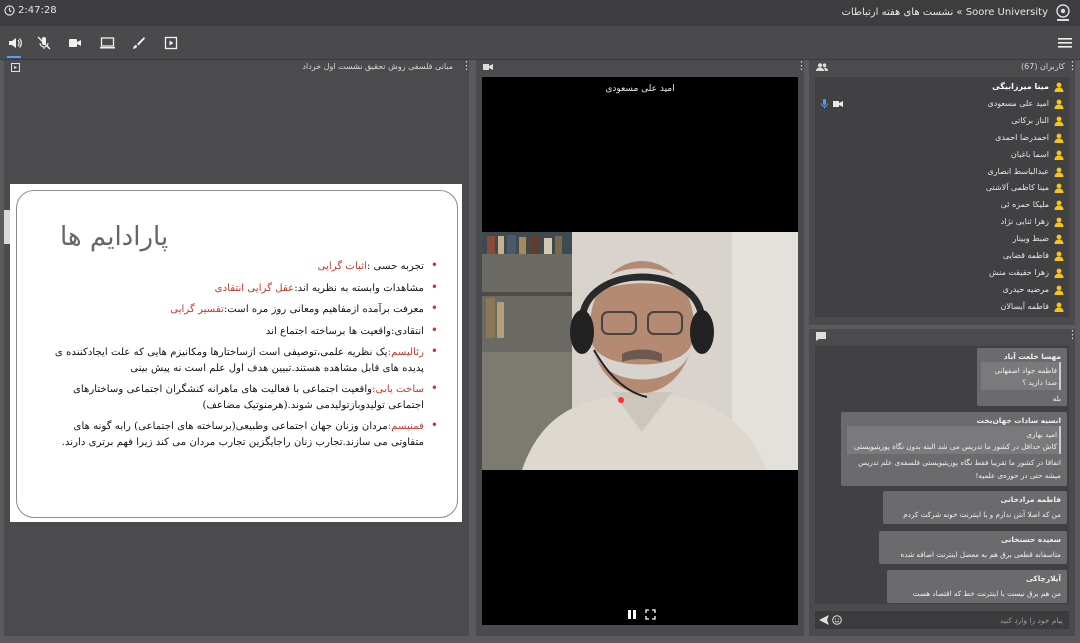 The image size is (1080, 643). What do you see at coordinates (953, 620) in the screenshot?
I see `chat-input` at bounding box center [953, 620].